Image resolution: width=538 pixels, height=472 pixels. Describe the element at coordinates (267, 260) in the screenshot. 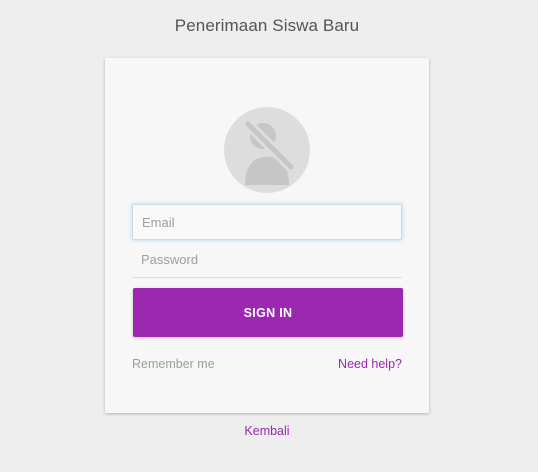

I see `password-field` at that location.